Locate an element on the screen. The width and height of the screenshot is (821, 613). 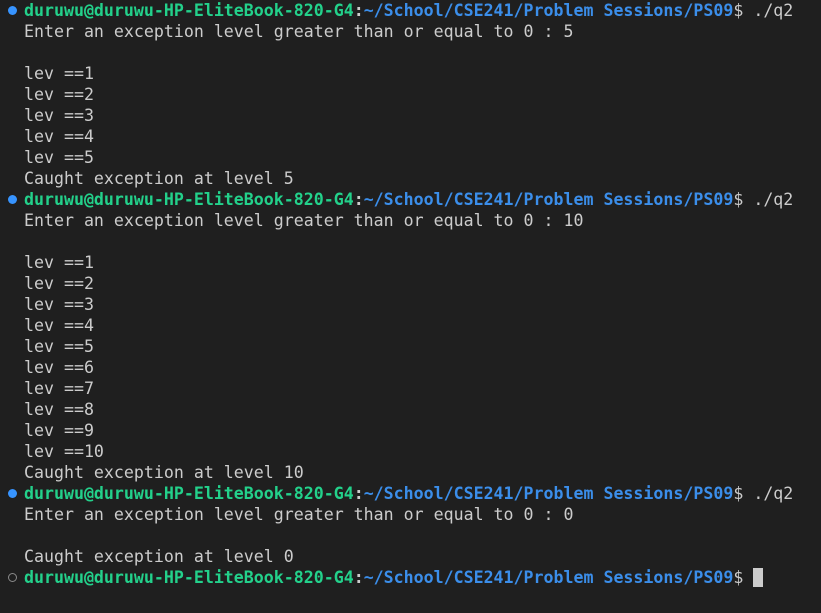
output-line: lev ==9 is located at coordinates (59, 430).